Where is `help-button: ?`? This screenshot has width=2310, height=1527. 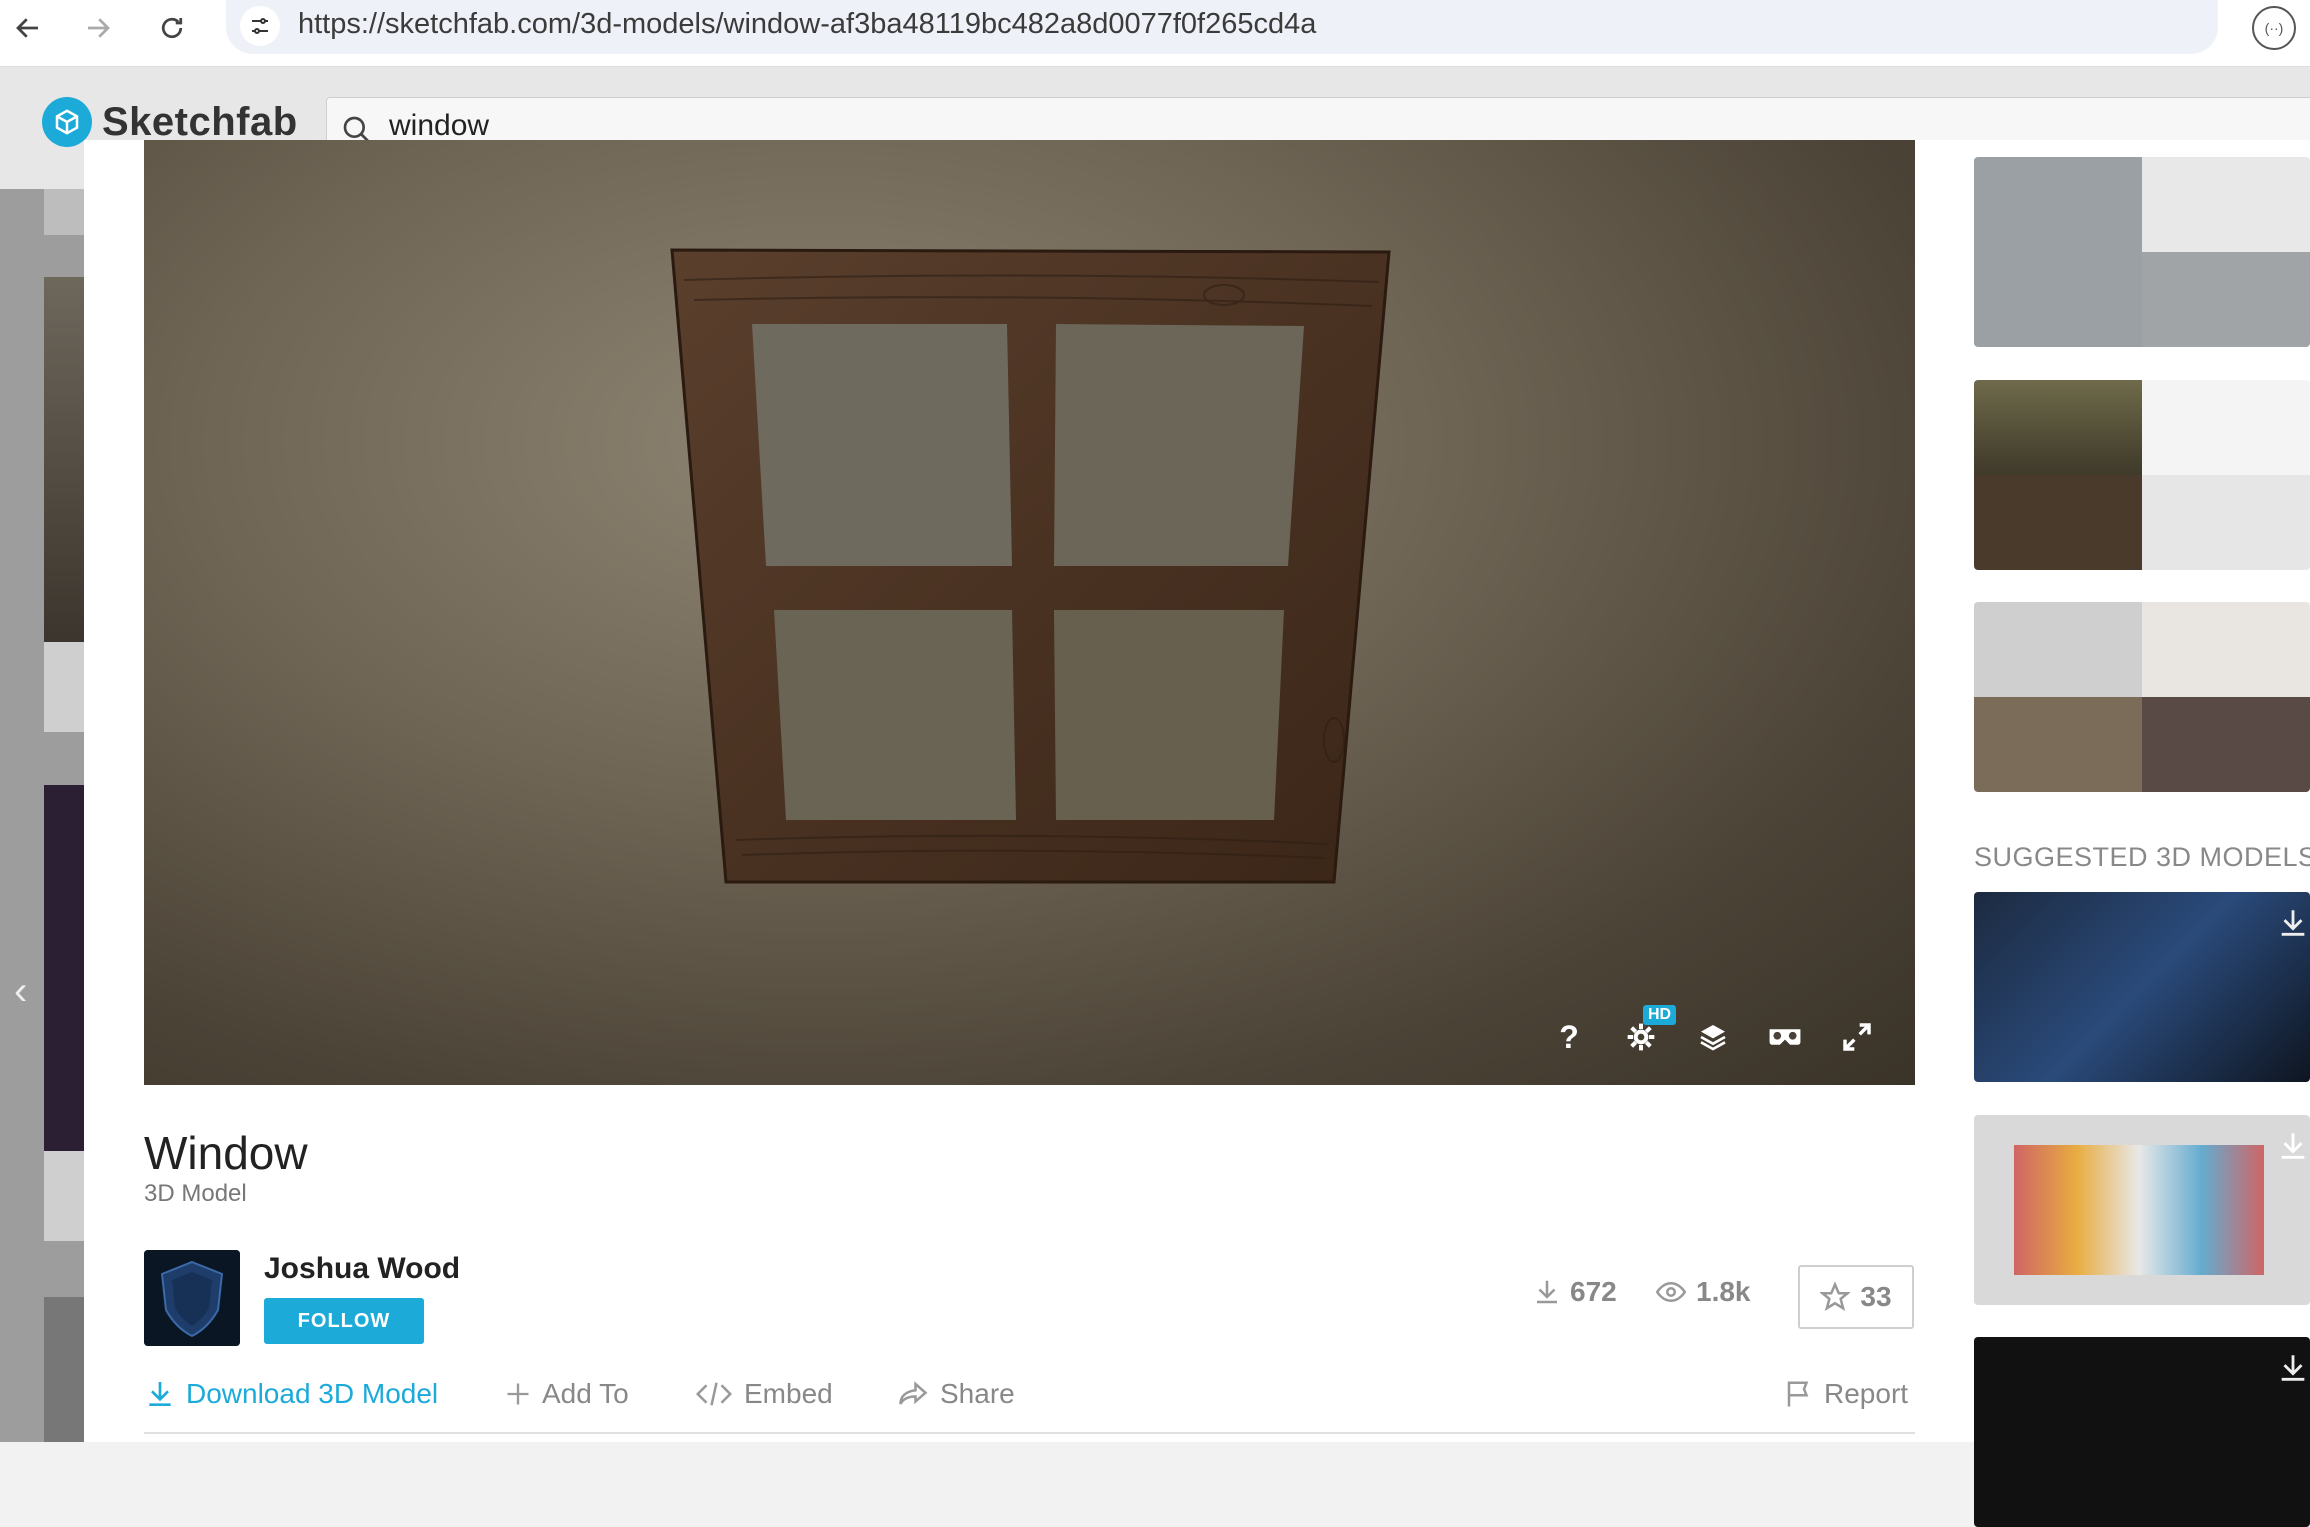 help-button: ? is located at coordinates (1569, 1037).